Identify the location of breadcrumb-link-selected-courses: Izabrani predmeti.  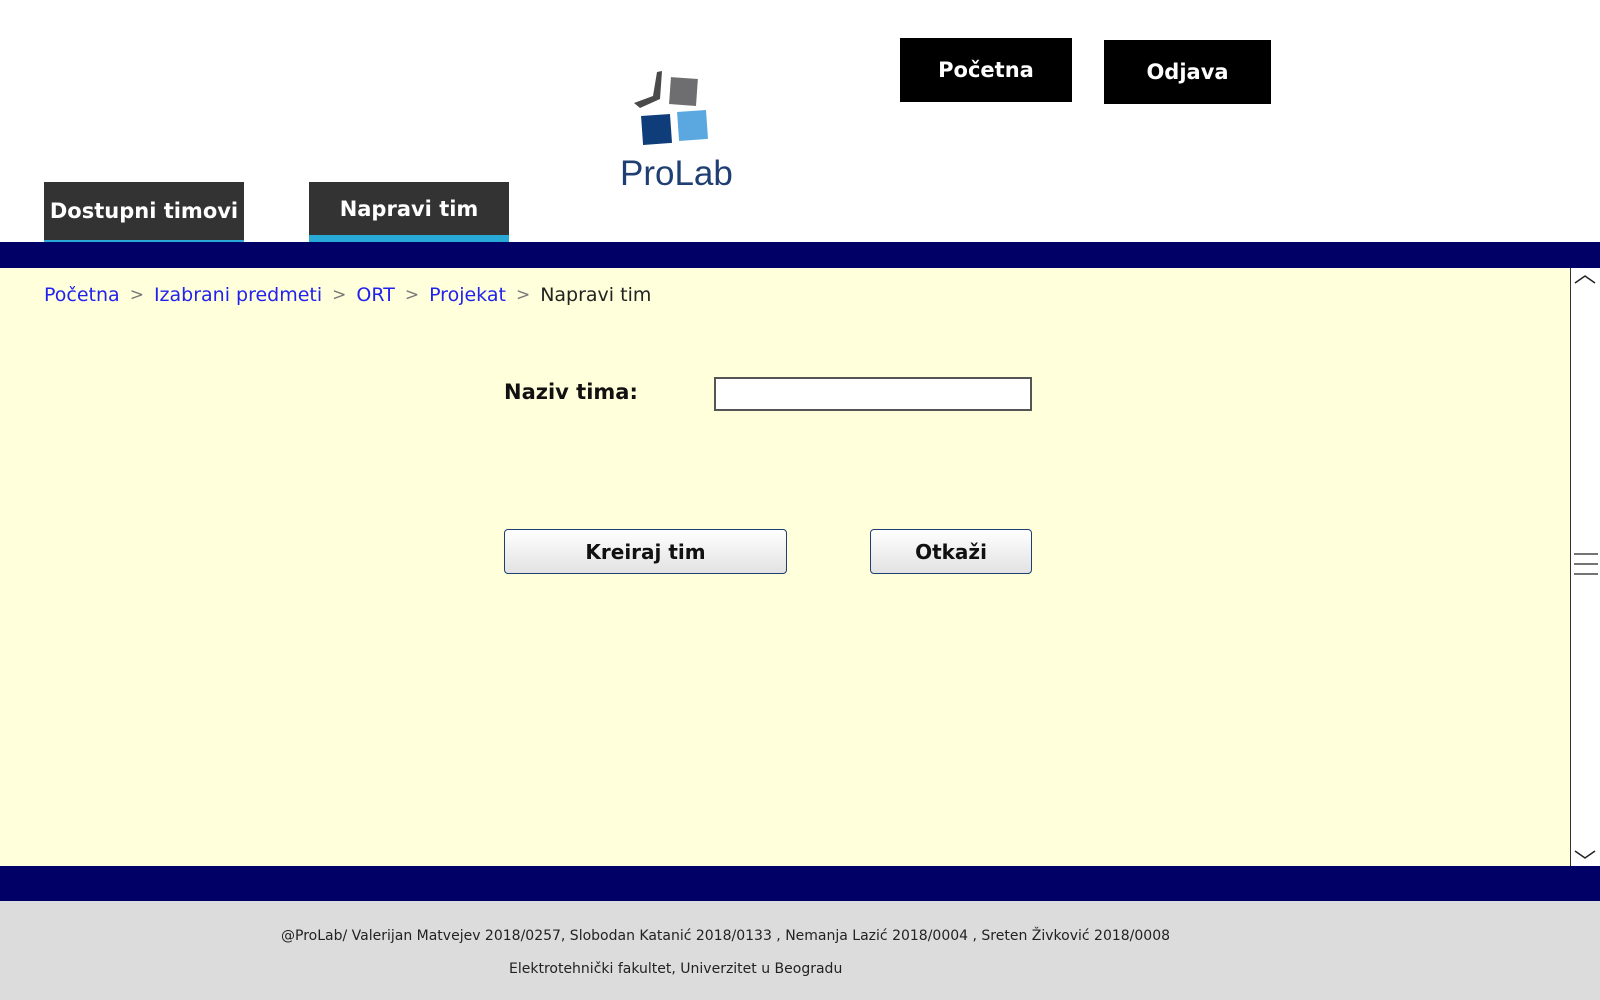
(238, 295).